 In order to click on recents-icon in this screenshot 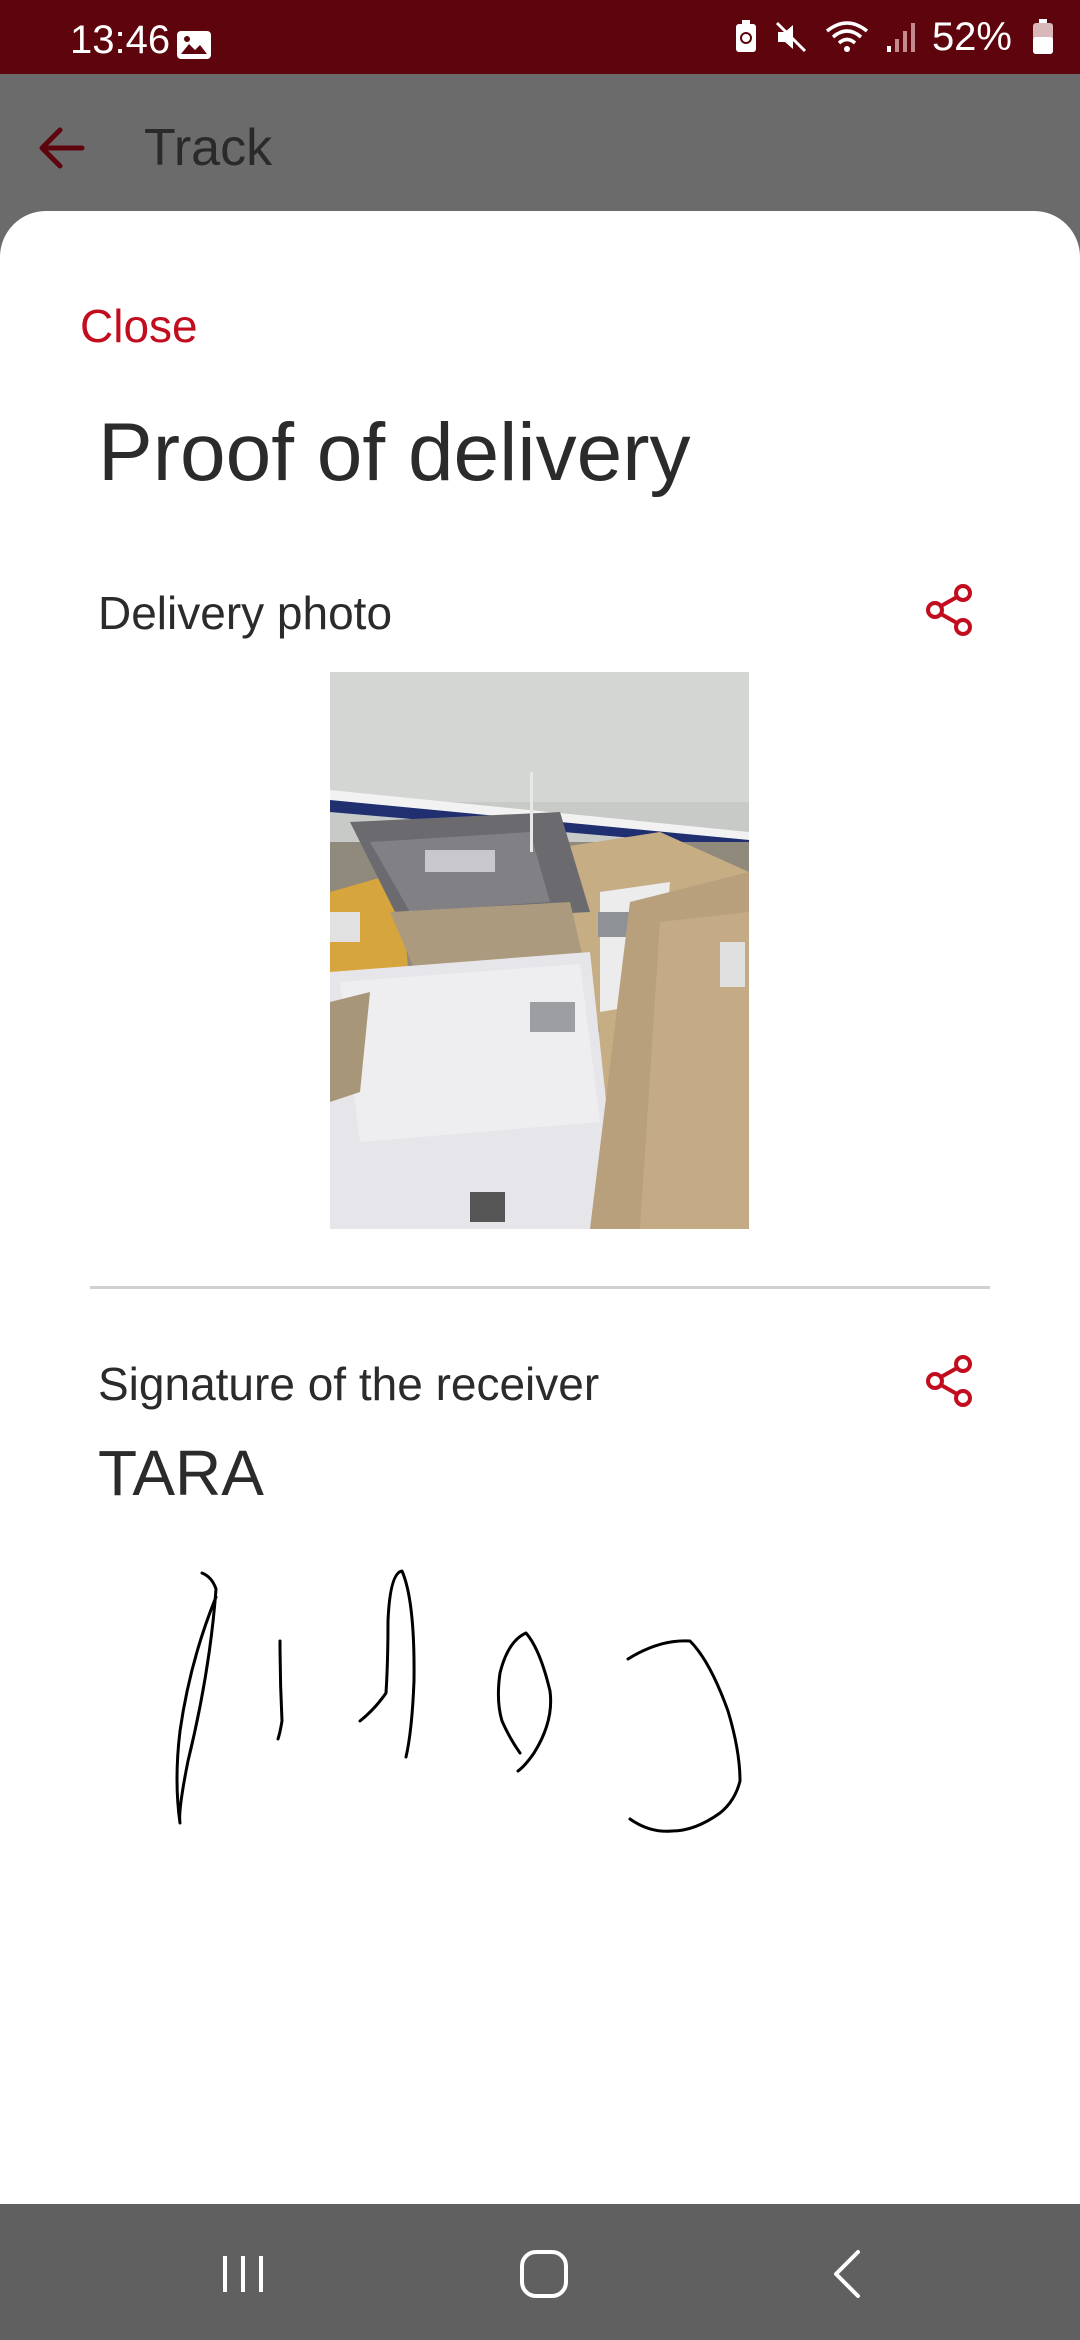, I will do `click(243, 2274)`.